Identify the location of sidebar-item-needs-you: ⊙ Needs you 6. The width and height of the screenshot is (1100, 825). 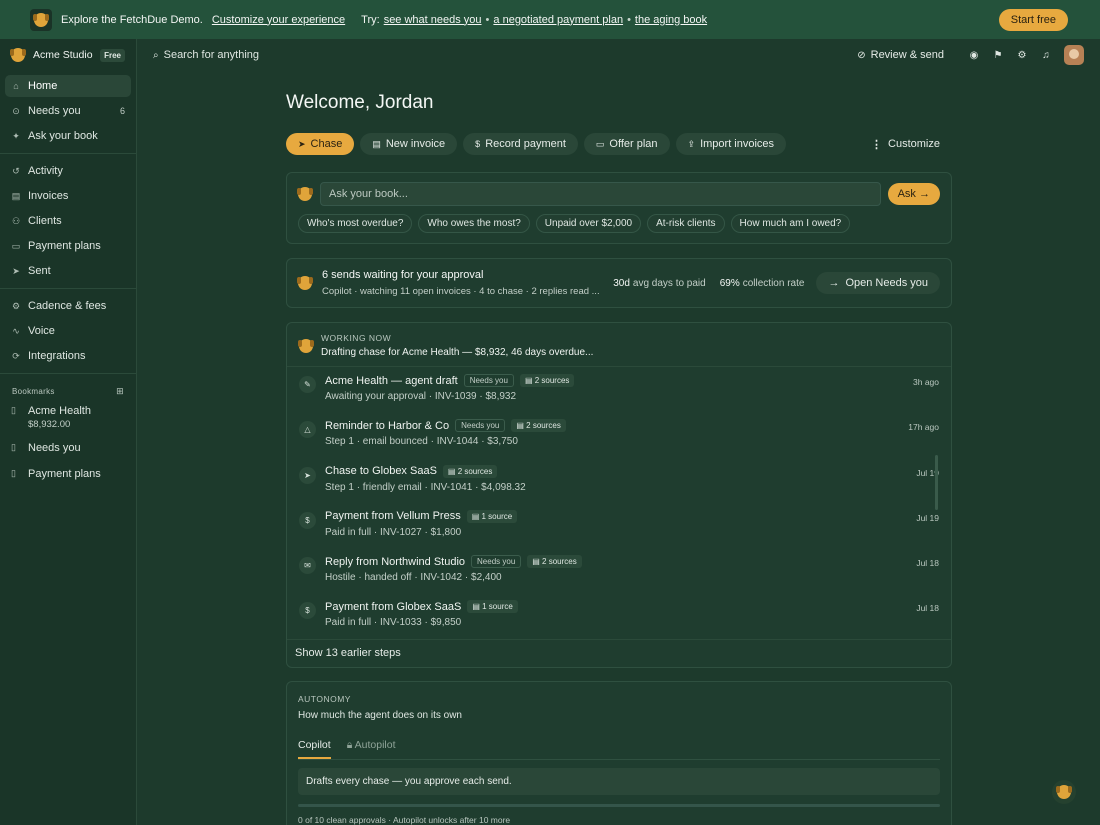
(68, 111).